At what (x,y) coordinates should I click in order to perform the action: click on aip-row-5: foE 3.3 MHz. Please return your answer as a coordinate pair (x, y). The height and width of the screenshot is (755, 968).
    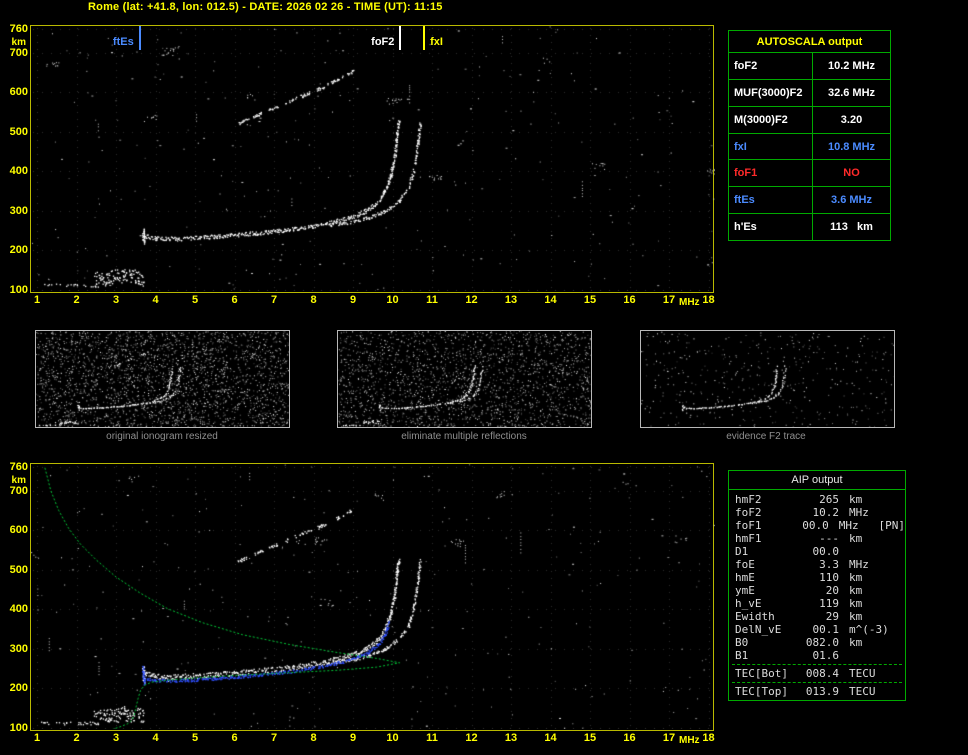
    Looking at the image, I should click on (817, 564).